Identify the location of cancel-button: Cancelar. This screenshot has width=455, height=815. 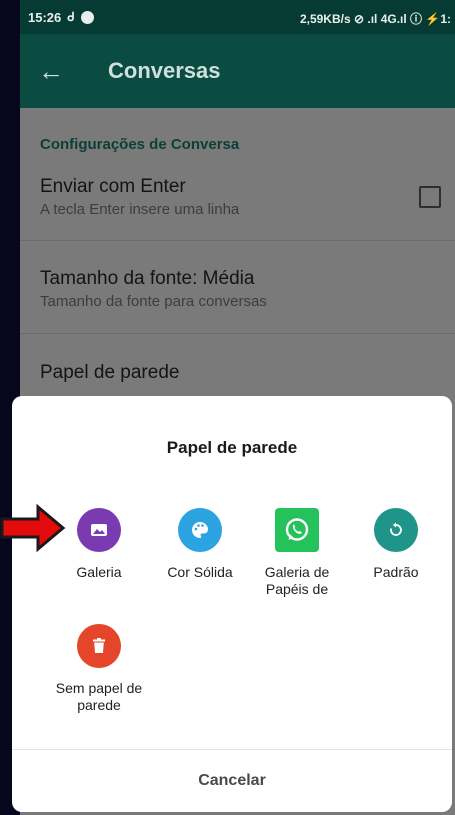
(232, 781).